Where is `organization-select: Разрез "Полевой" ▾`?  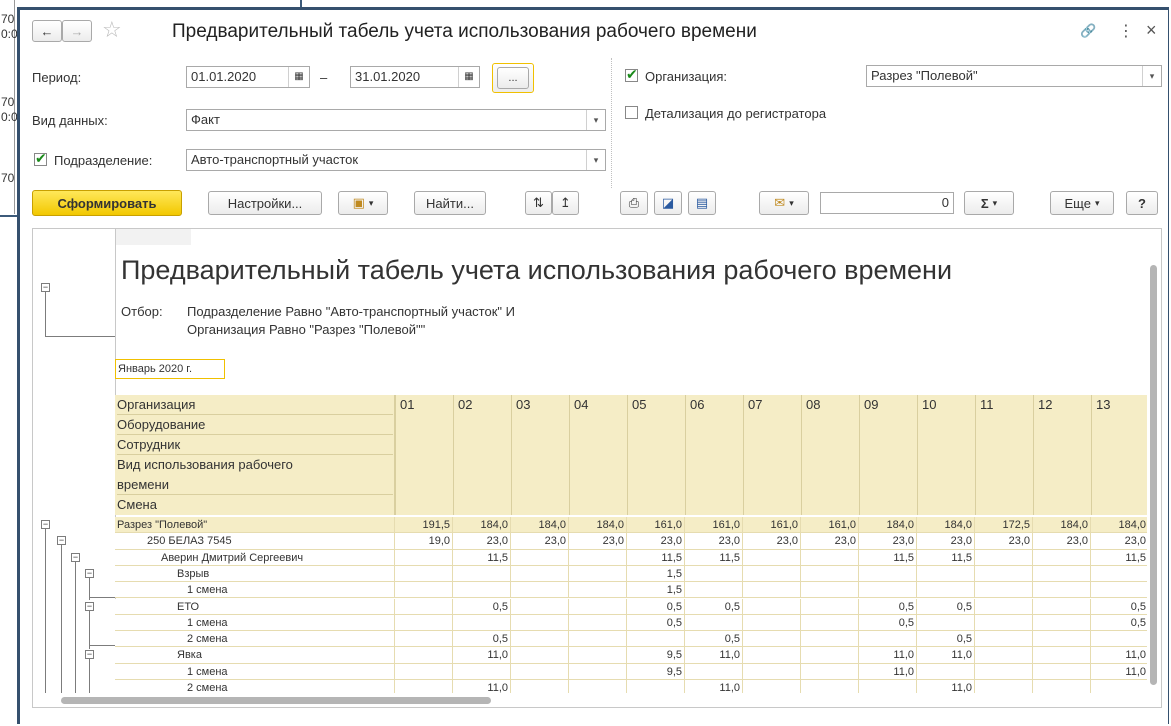 organization-select: Разрез "Полевой" ▾ is located at coordinates (1014, 76).